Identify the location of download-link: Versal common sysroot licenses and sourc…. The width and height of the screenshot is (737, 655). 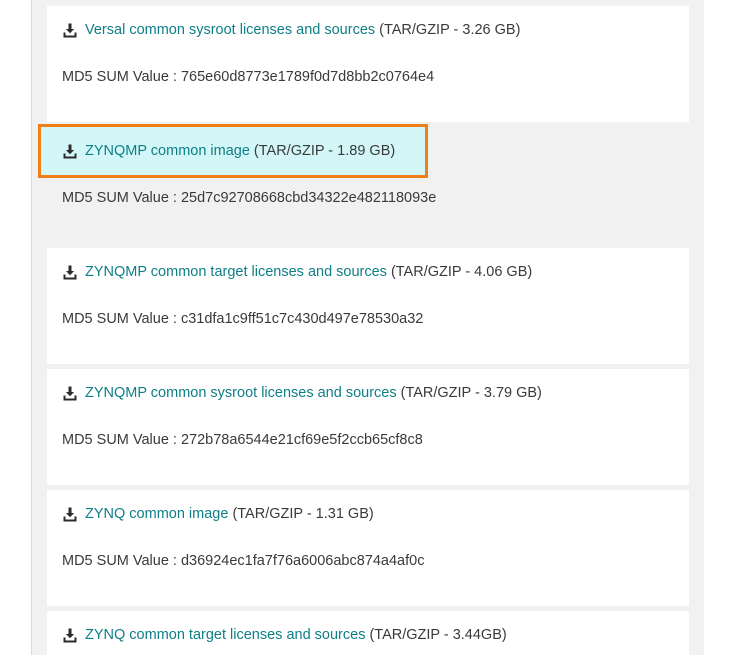
(230, 30).